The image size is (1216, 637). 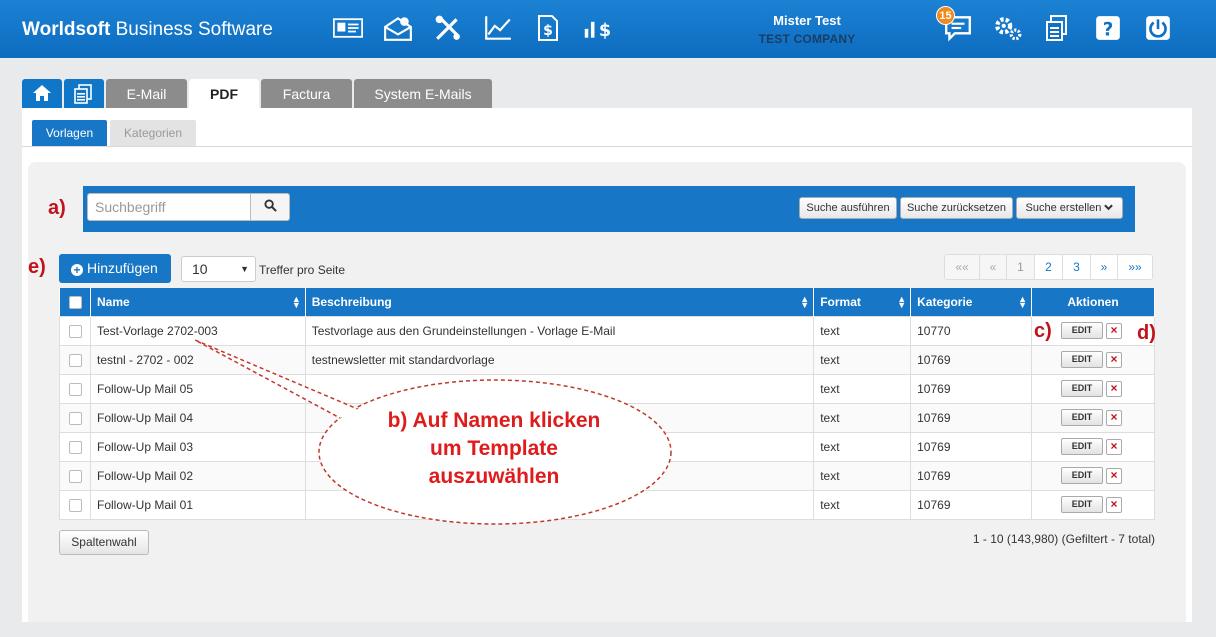 What do you see at coordinates (104, 542) in the screenshot?
I see `column-chooser-button: Spaltenwahl` at bounding box center [104, 542].